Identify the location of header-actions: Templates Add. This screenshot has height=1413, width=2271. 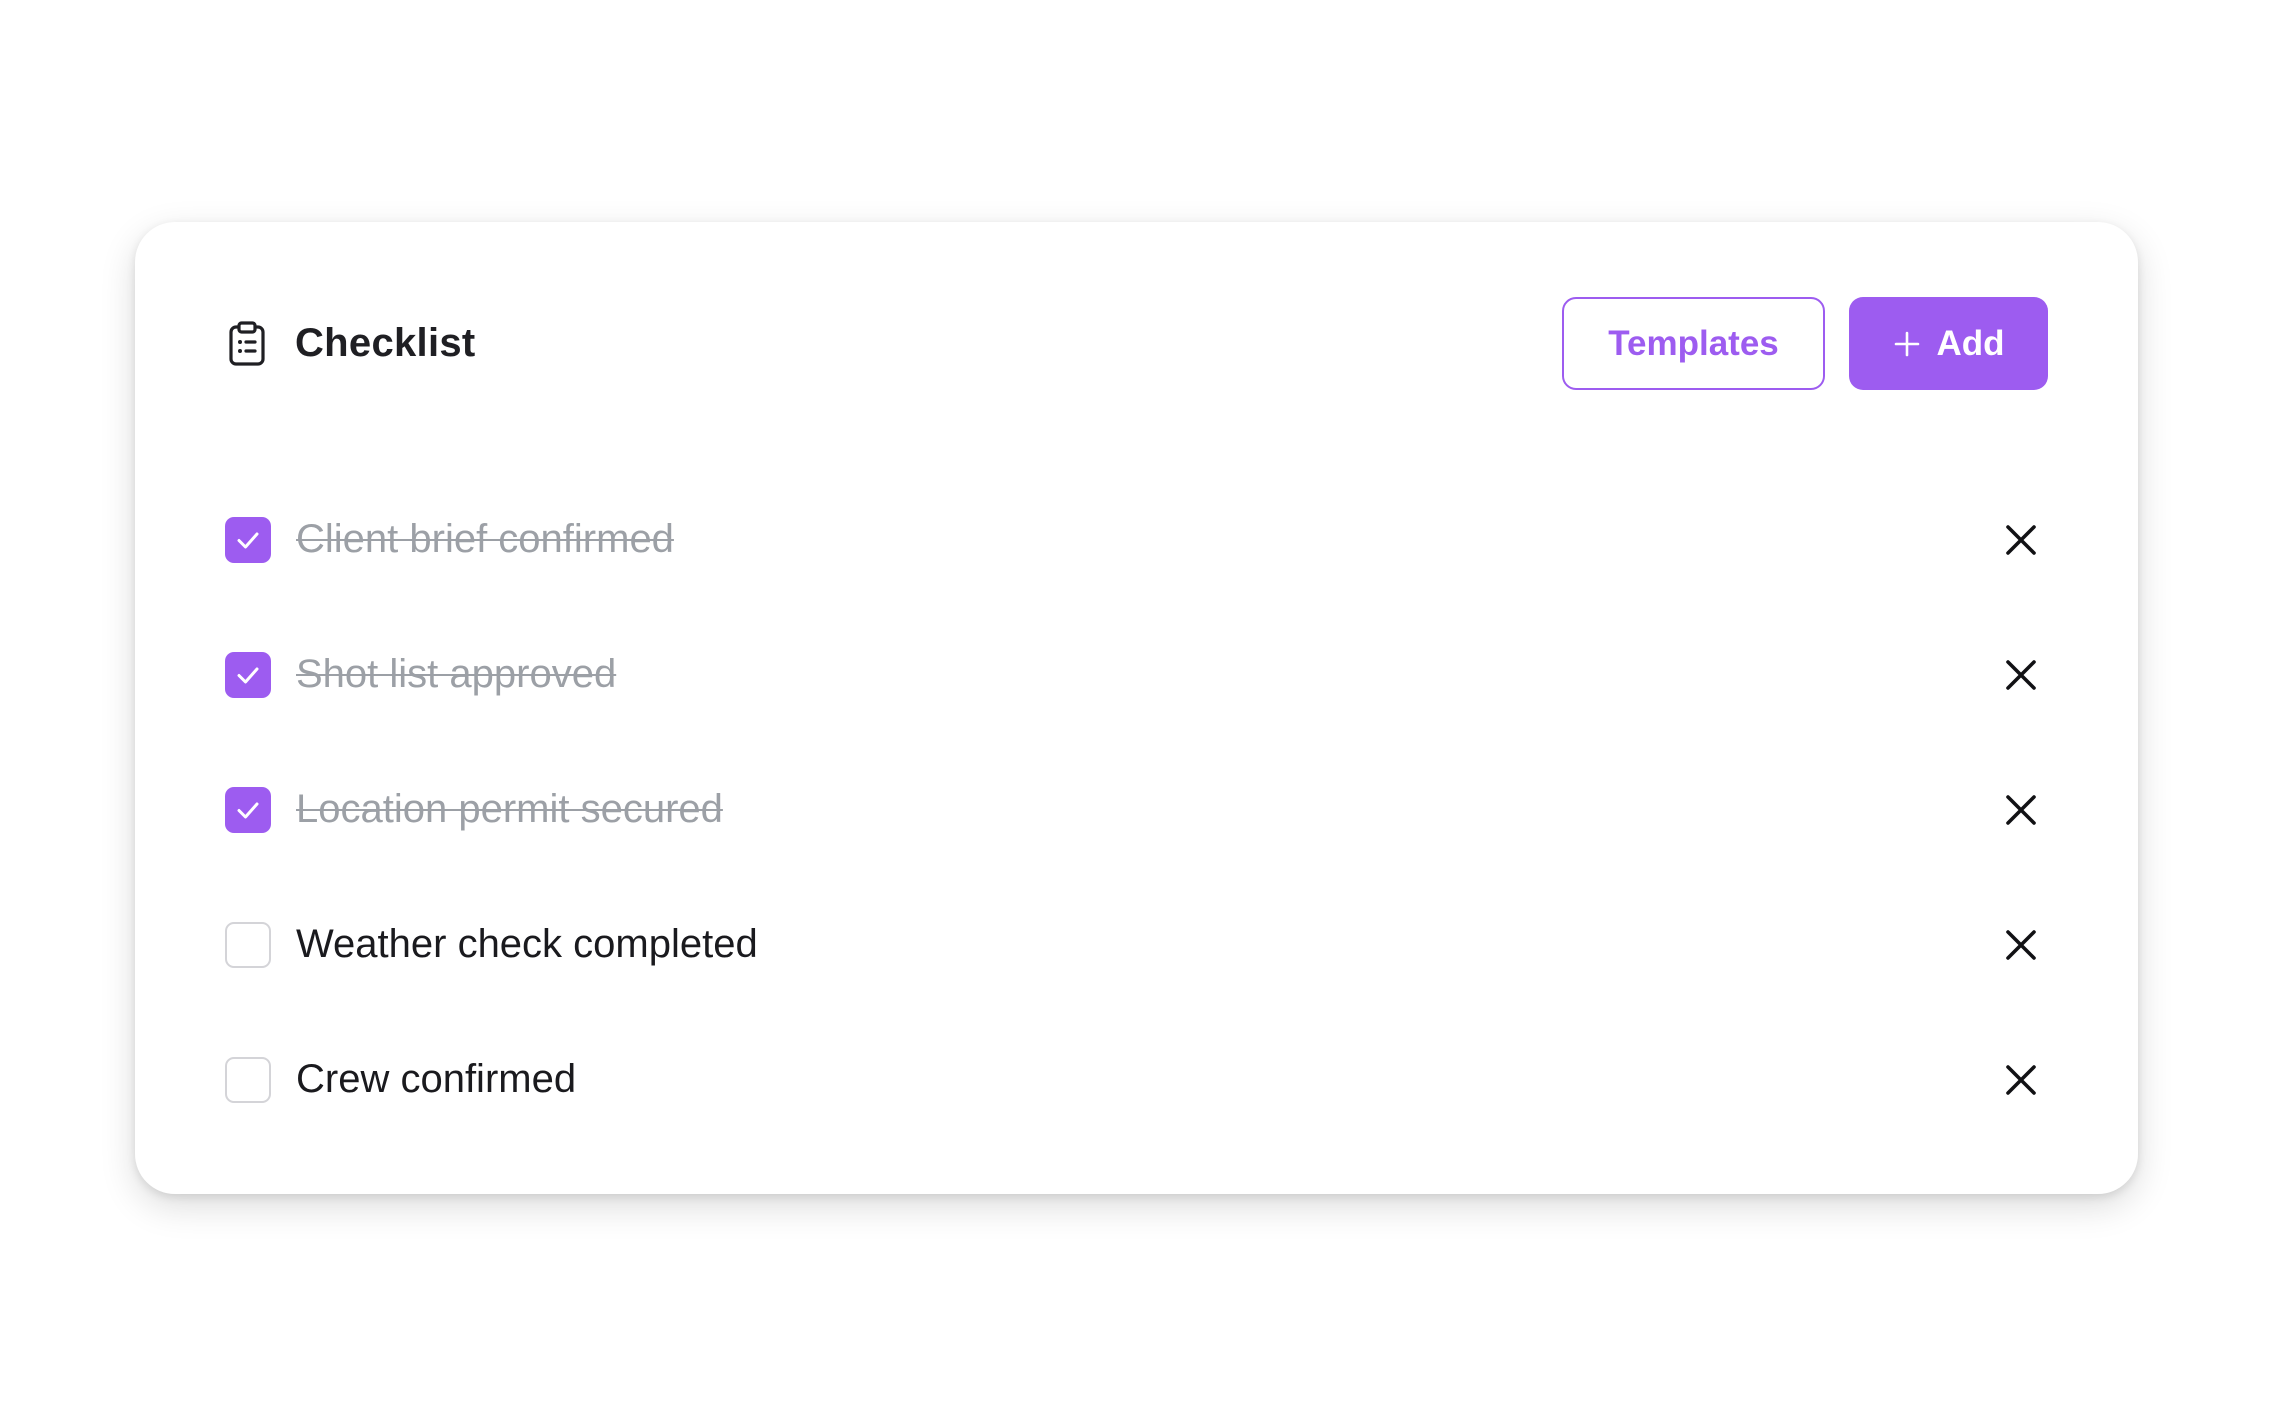
(1805, 343).